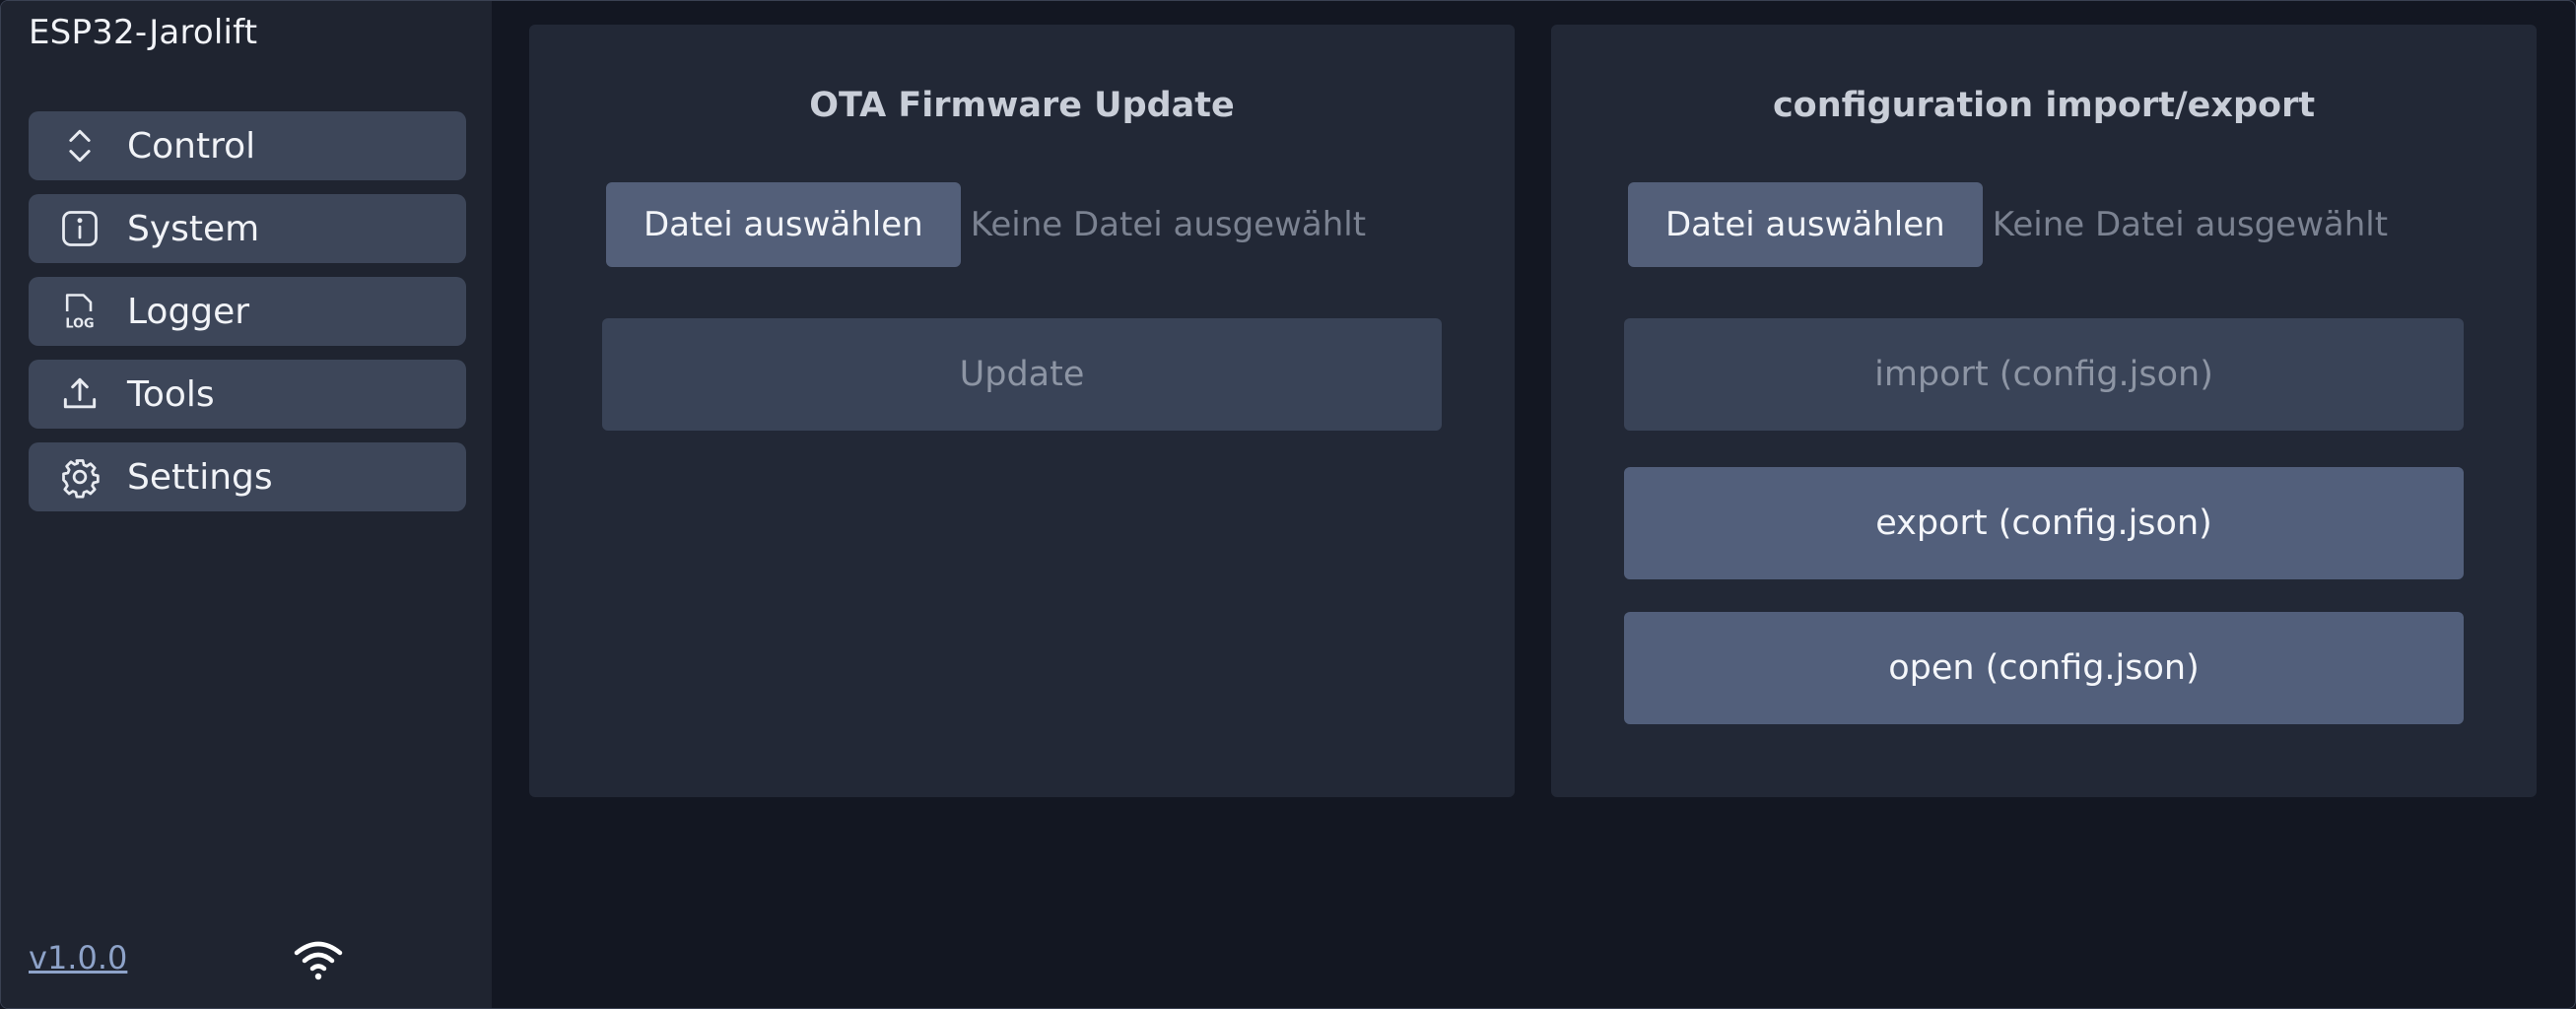 The image size is (2576, 1009). Describe the element at coordinates (80, 146) in the screenshot. I see `chevron-up-down-icon` at that location.